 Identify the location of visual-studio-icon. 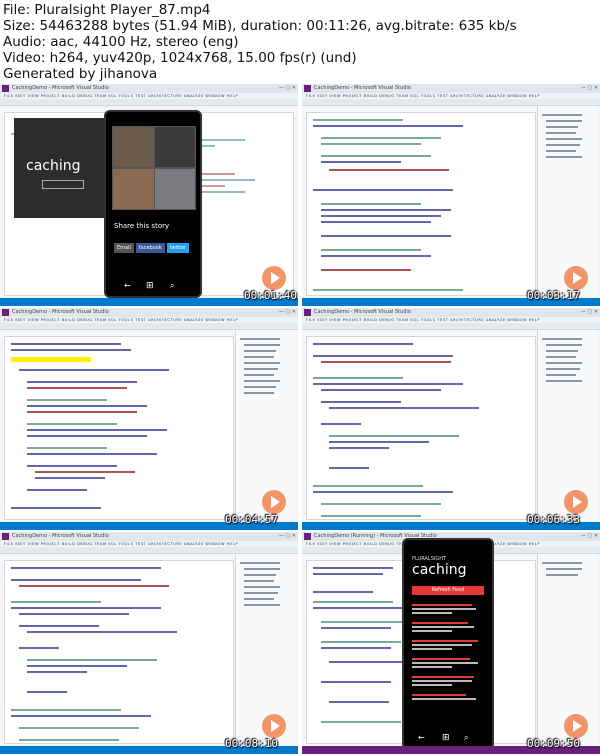
(307, 536).